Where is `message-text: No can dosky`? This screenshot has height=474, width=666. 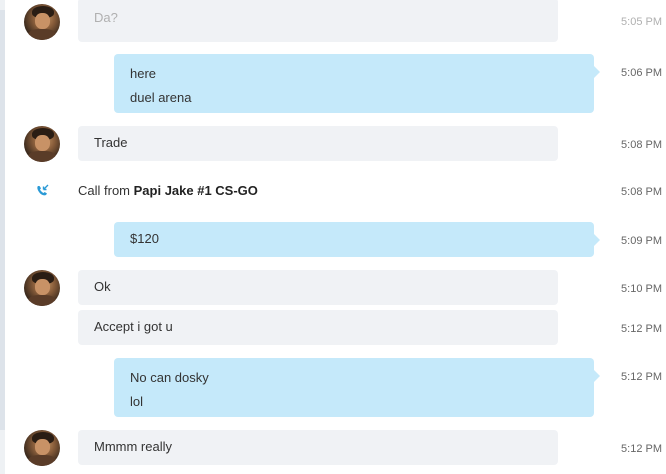 message-text: No can dosky is located at coordinates (169, 377).